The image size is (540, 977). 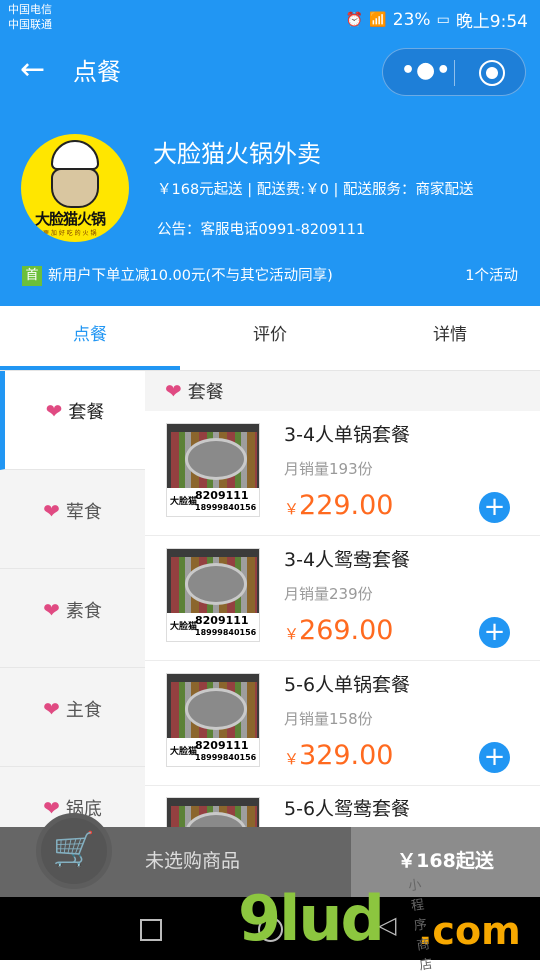 What do you see at coordinates (328, 594) in the screenshot?
I see `item-sales: 月销量239份` at bounding box center [328, 594].